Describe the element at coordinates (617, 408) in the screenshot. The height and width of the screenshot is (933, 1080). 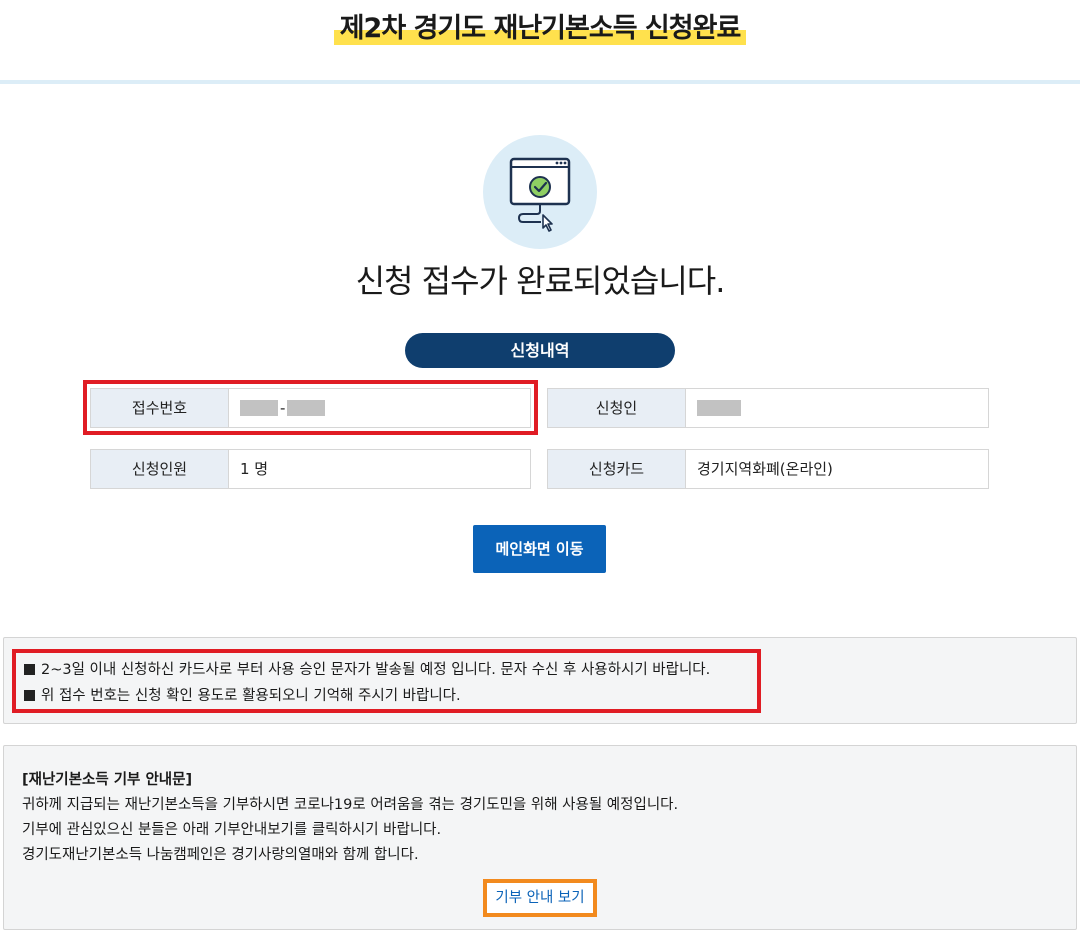
I see `field-label: 신청인` at that location.